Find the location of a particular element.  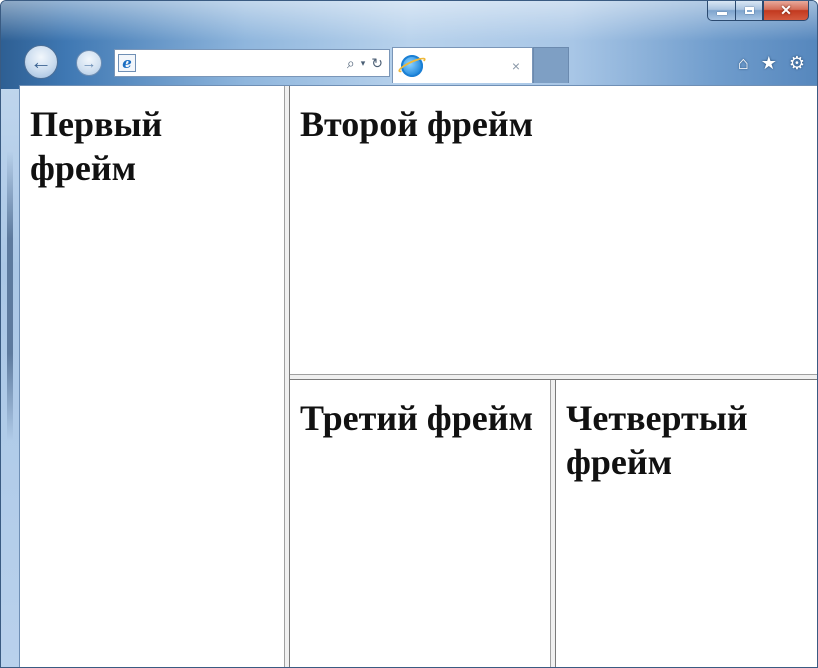

tab-close-icon: × is located at coordinates (516, 66).